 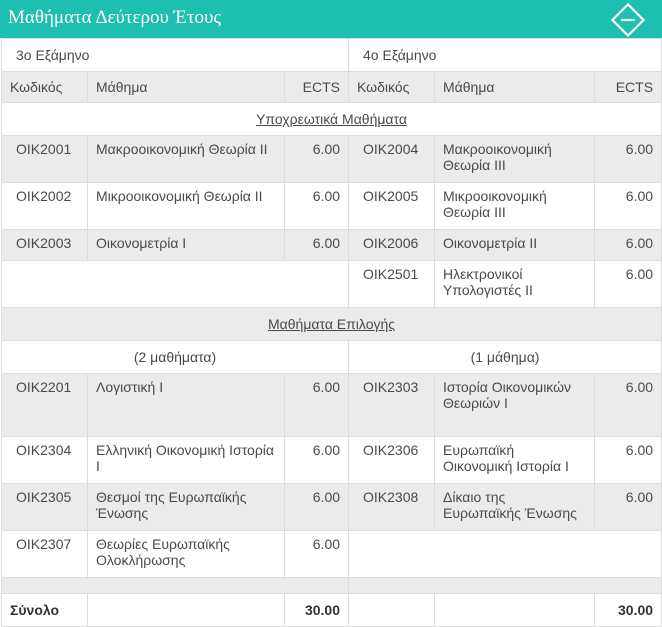 I want to click on course-name: Ηλεκτρονικοί Υπολογιστές ΙΙ, so click(x=515, y=284).